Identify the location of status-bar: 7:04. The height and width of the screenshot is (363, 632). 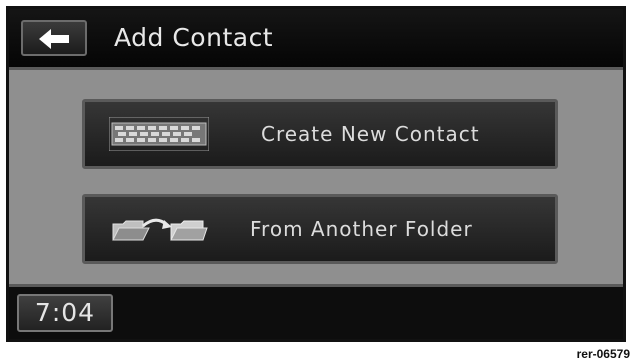
(316, 313).